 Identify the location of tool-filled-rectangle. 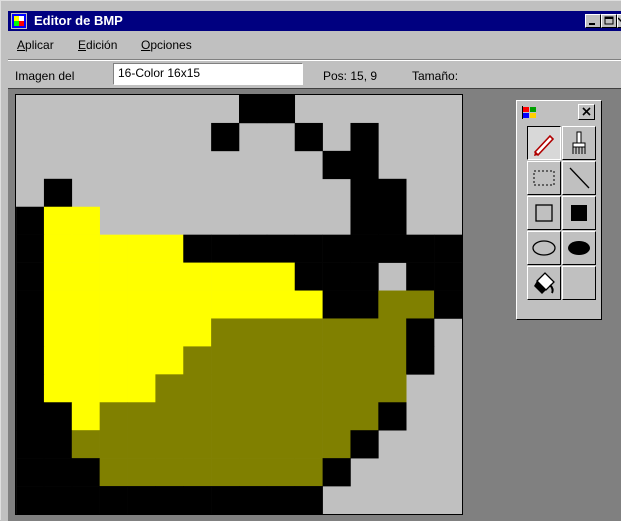
(579, 213).